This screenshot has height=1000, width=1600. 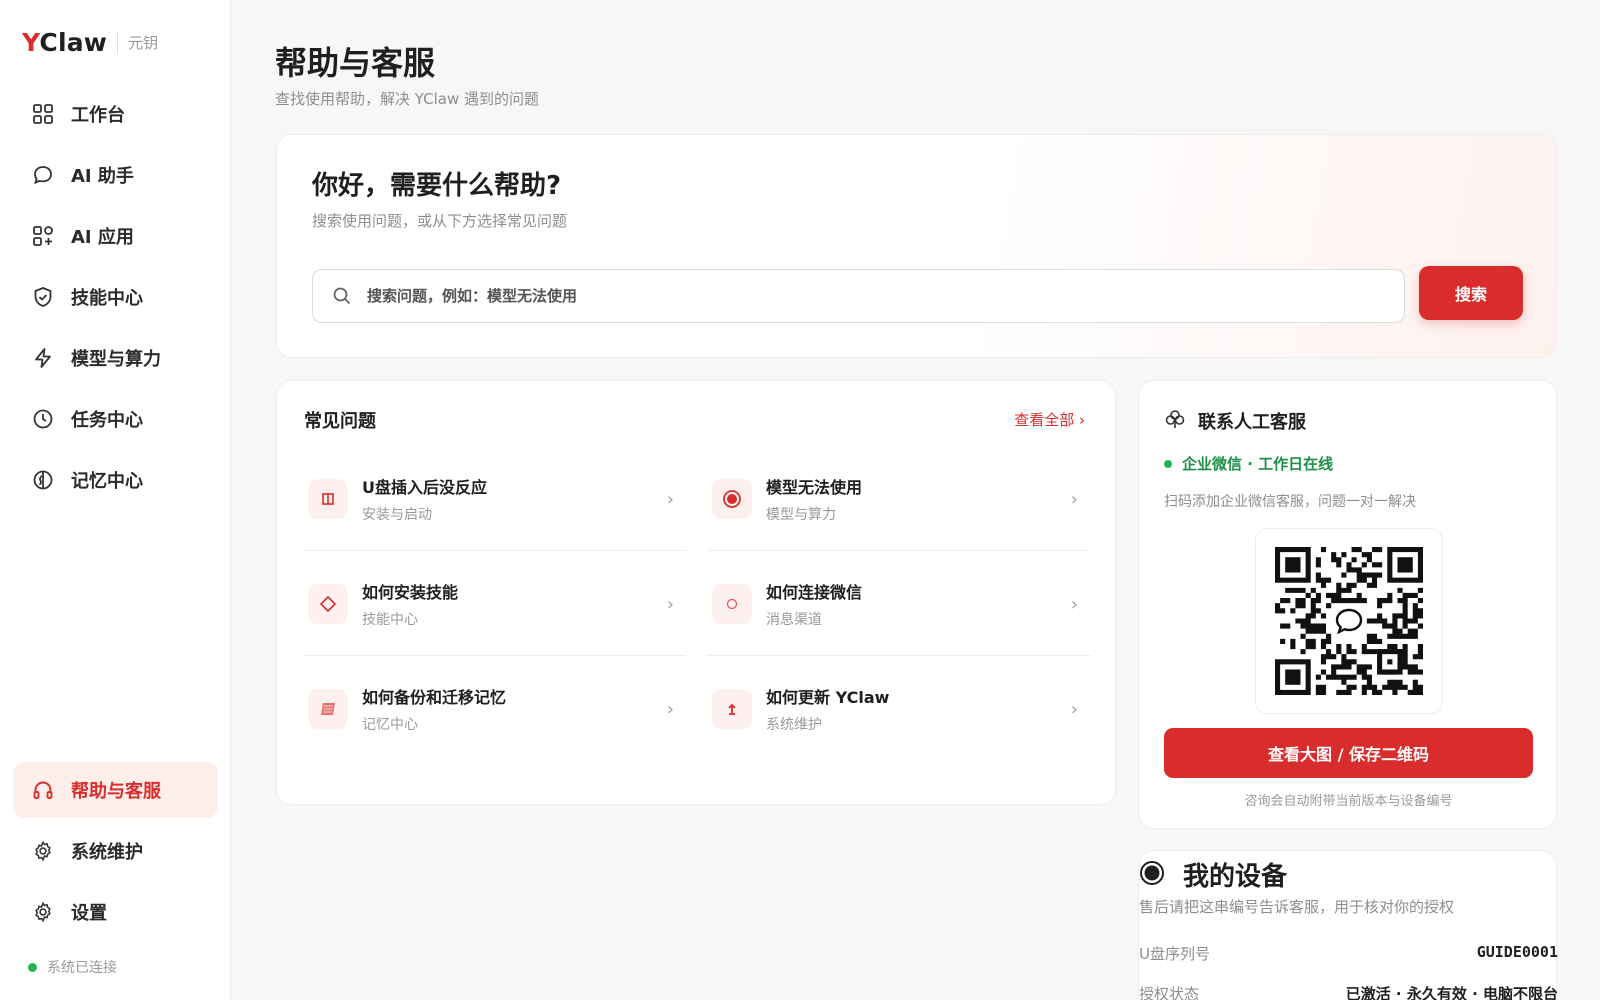 What do you see at coordinates (72, 967) in the screenshot?
I see `connection-status: 系统已连接` at bounding box center [72, 967].